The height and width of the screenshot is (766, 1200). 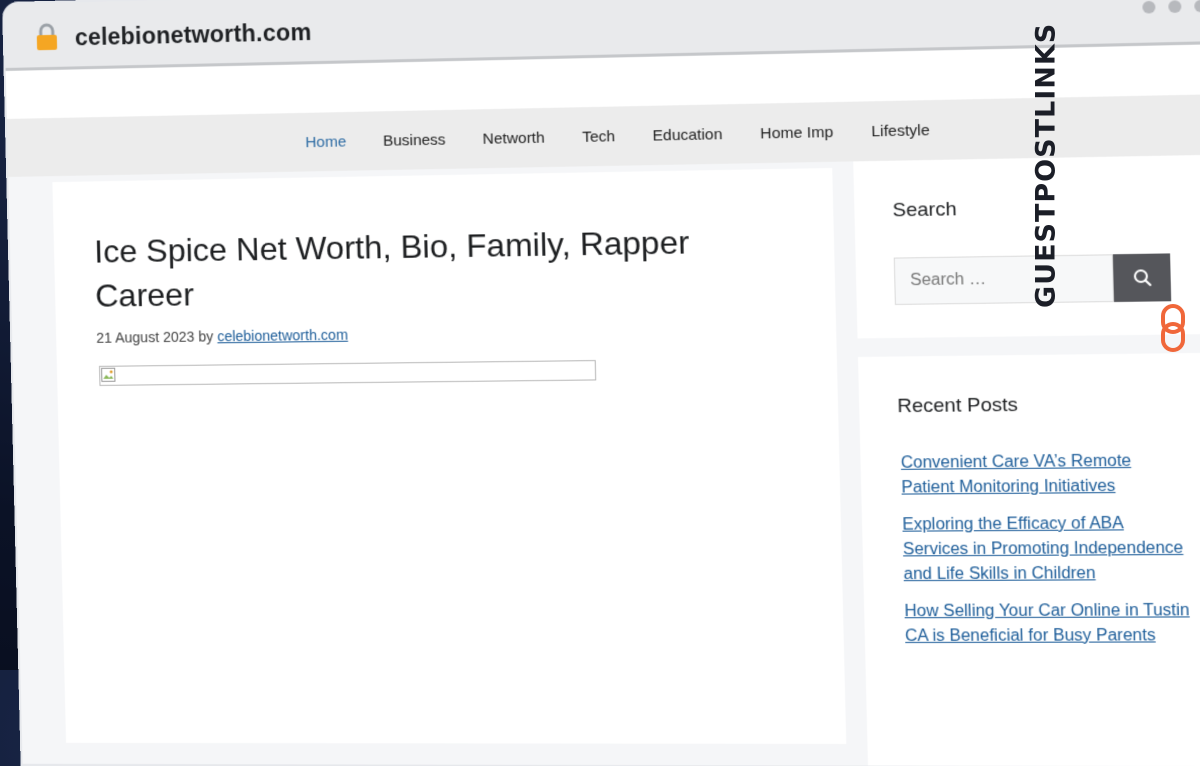 What do you see at coordinates (598, 136) in the screenshot?
I see `nav-item-tech: Tech` at bounding box center [598, 136].